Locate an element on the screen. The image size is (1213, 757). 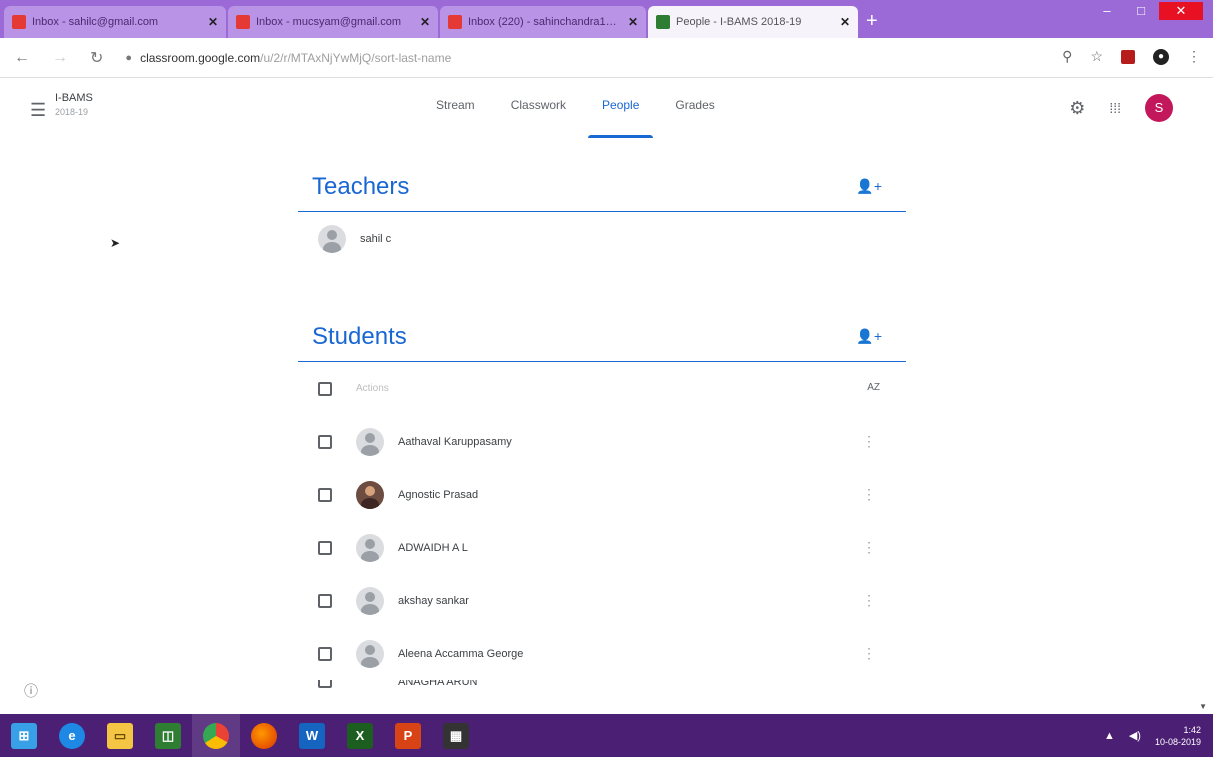
student-name: akshay sankar is located at coordinates (433, 600).